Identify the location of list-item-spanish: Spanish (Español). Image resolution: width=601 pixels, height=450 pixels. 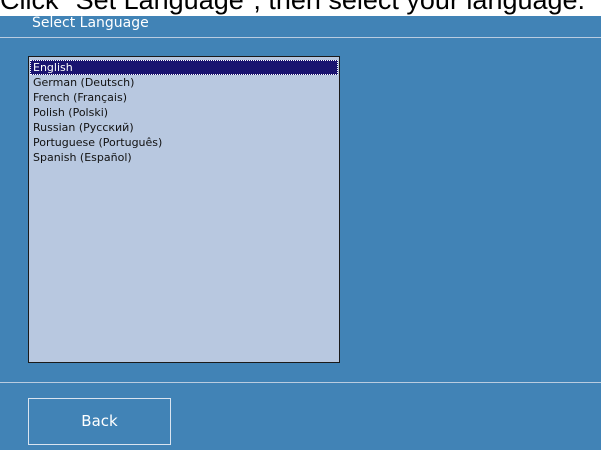
(184, 157).